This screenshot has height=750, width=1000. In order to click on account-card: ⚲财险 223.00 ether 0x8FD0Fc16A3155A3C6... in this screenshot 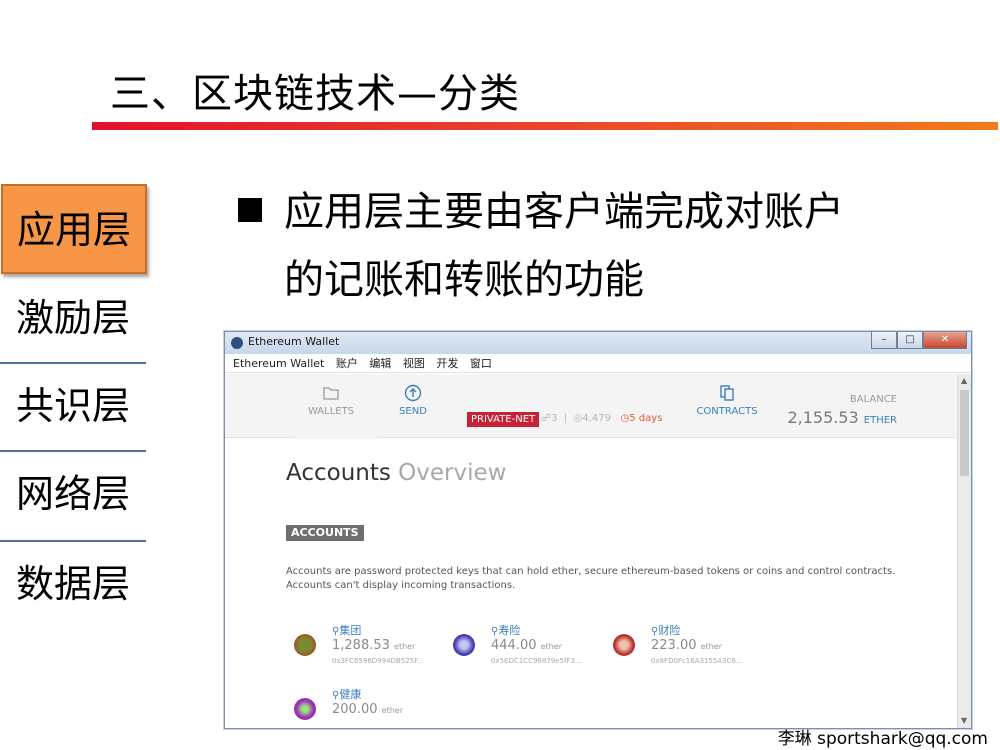, I will do `click(680, 649)`.